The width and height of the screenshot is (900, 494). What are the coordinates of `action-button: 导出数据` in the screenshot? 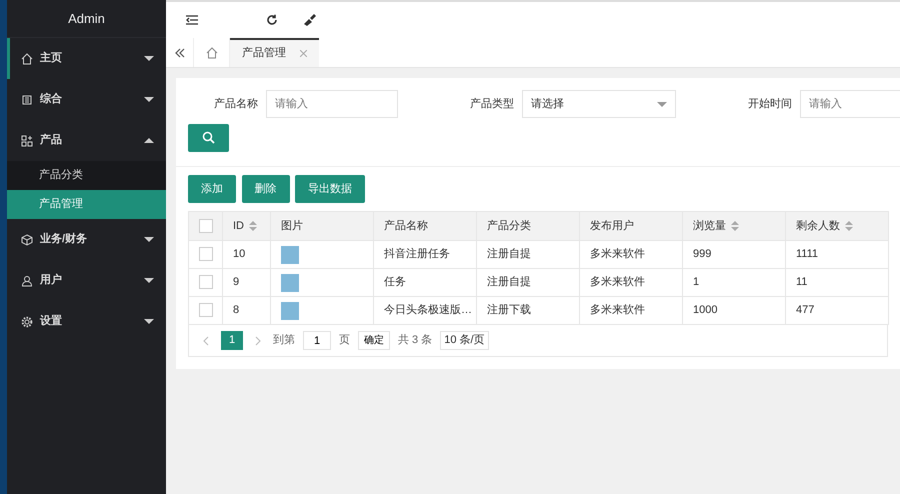 It's located at (330, 189).